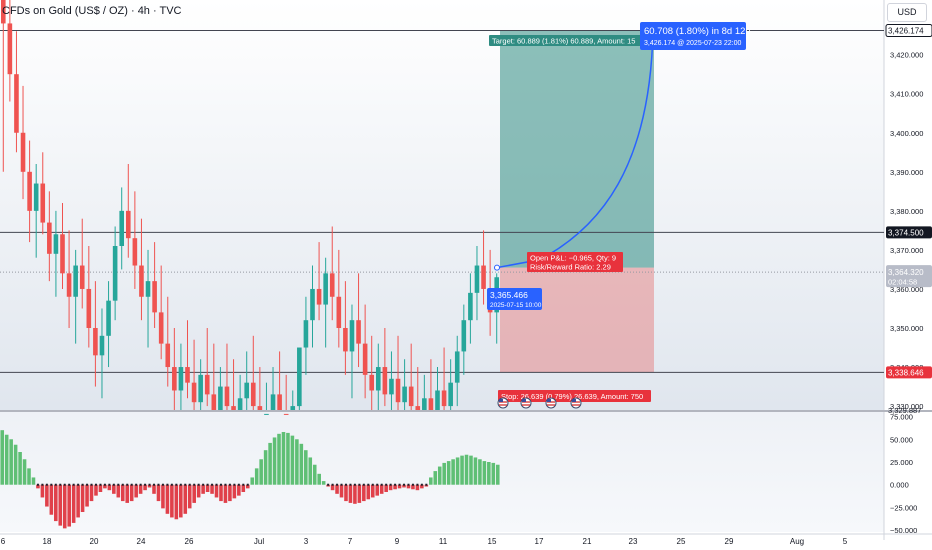 This screenshot has height=550, width=932. What do you see at coordinates (516, 305) in the screenshot?
I see `entry-tag-line2: 2025-07-15 10:00` at bounding box center [516, 305].